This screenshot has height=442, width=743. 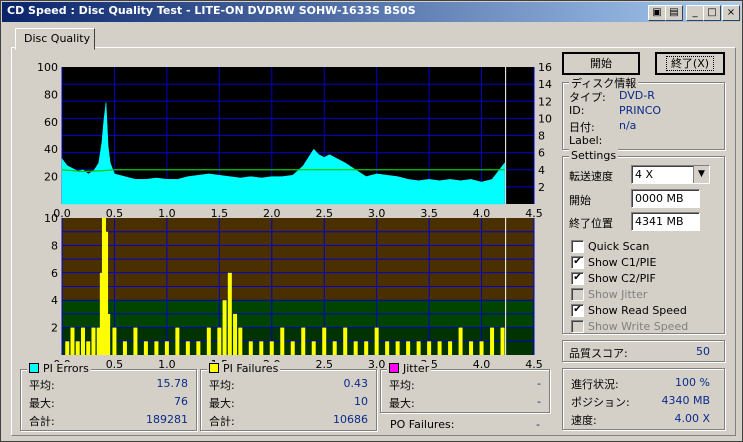 What do you see at coordinates (618, 246) in the screenshot?
I see `checkbox-label: Quick Scan` at bounding box center [618, 246].